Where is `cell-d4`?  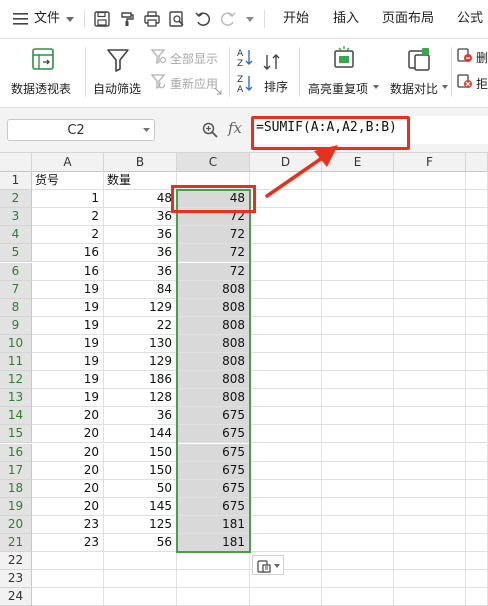 cell-d4 is located at coordinates (286, 235).